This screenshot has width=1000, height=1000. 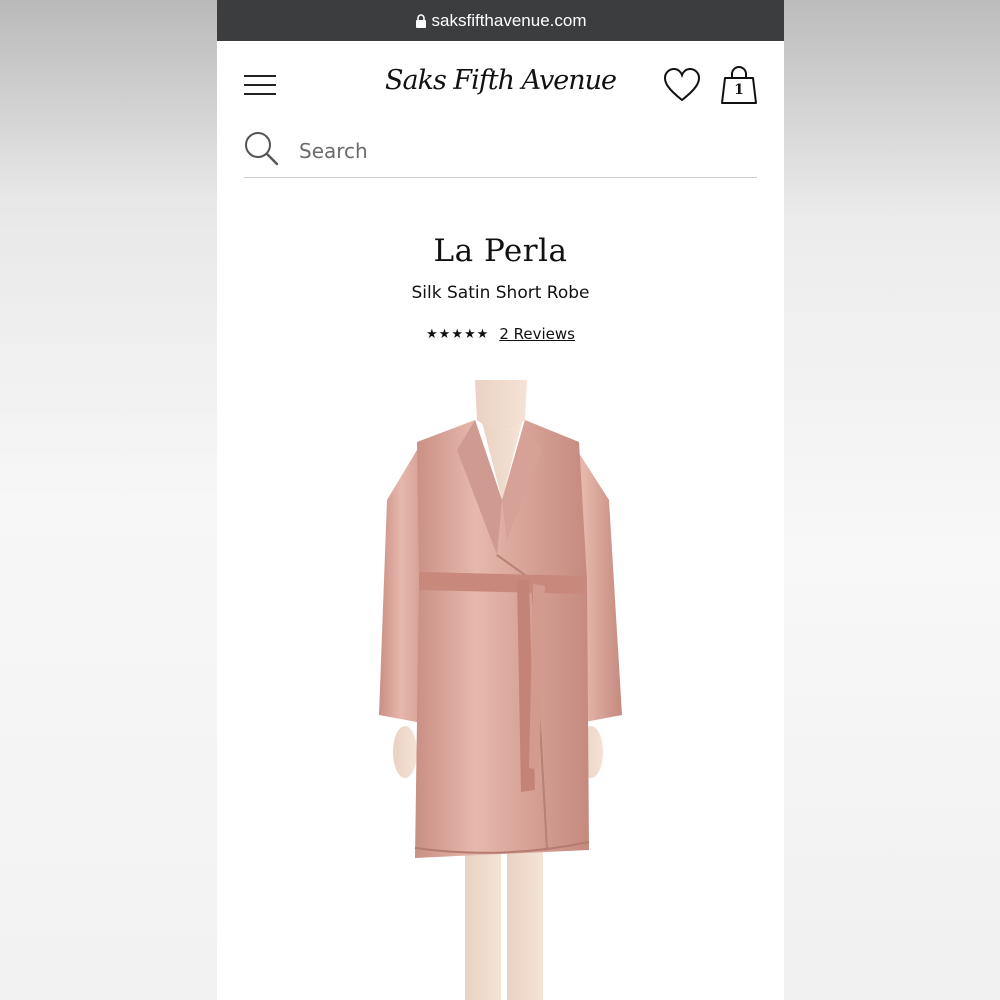 What do you see at coordinates (500, 293) in the screenshot?
I see `product-name: Silk Satin Short Robe` at bounding box center [500, 293].